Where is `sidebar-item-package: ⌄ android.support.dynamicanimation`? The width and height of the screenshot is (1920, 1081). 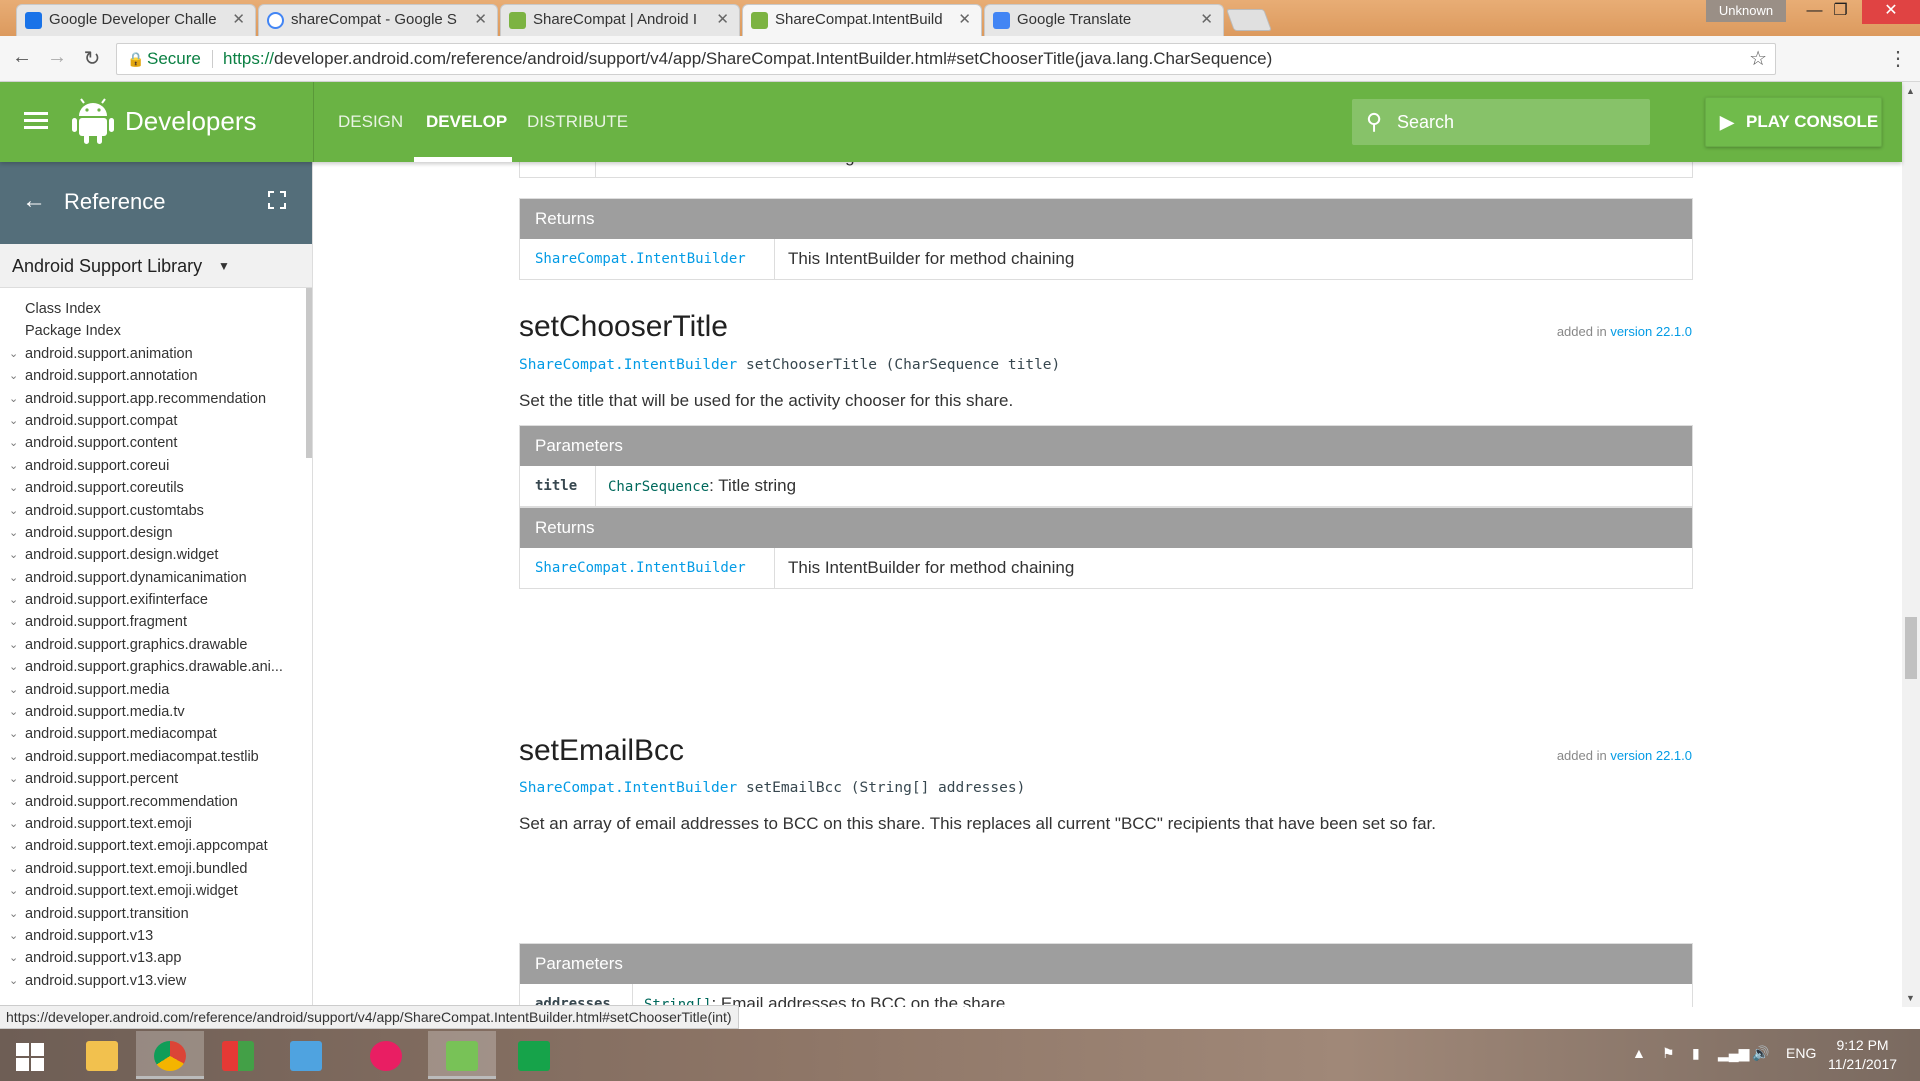 sidebar-item-package: ⌄ android.support.dynamicanimation is located at coordinates (152, 578).